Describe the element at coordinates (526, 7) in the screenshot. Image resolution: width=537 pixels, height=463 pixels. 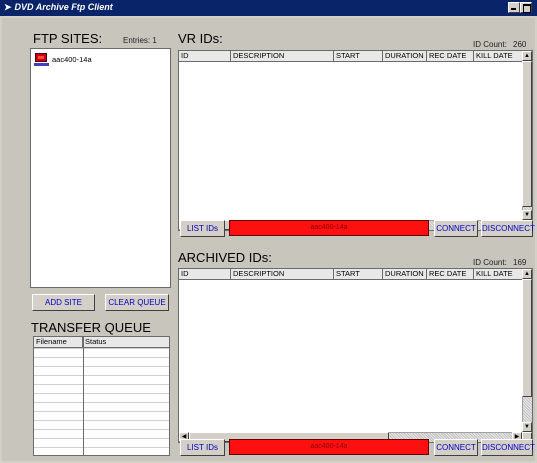
I see `maximize-button` at that location.